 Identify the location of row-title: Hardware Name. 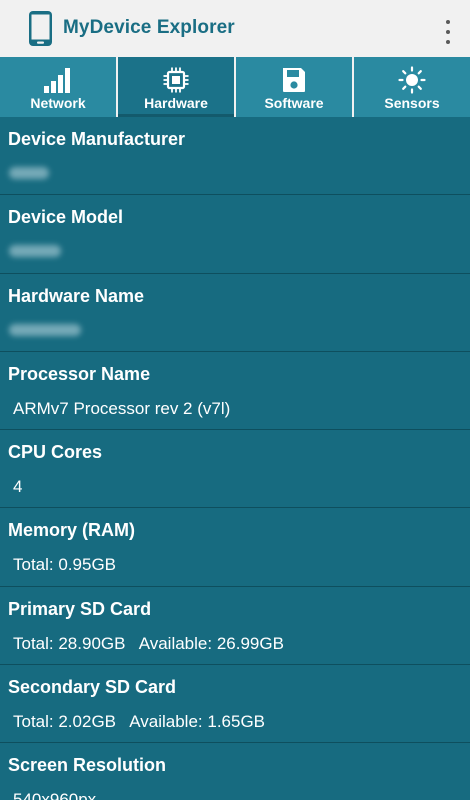
(76, 295).